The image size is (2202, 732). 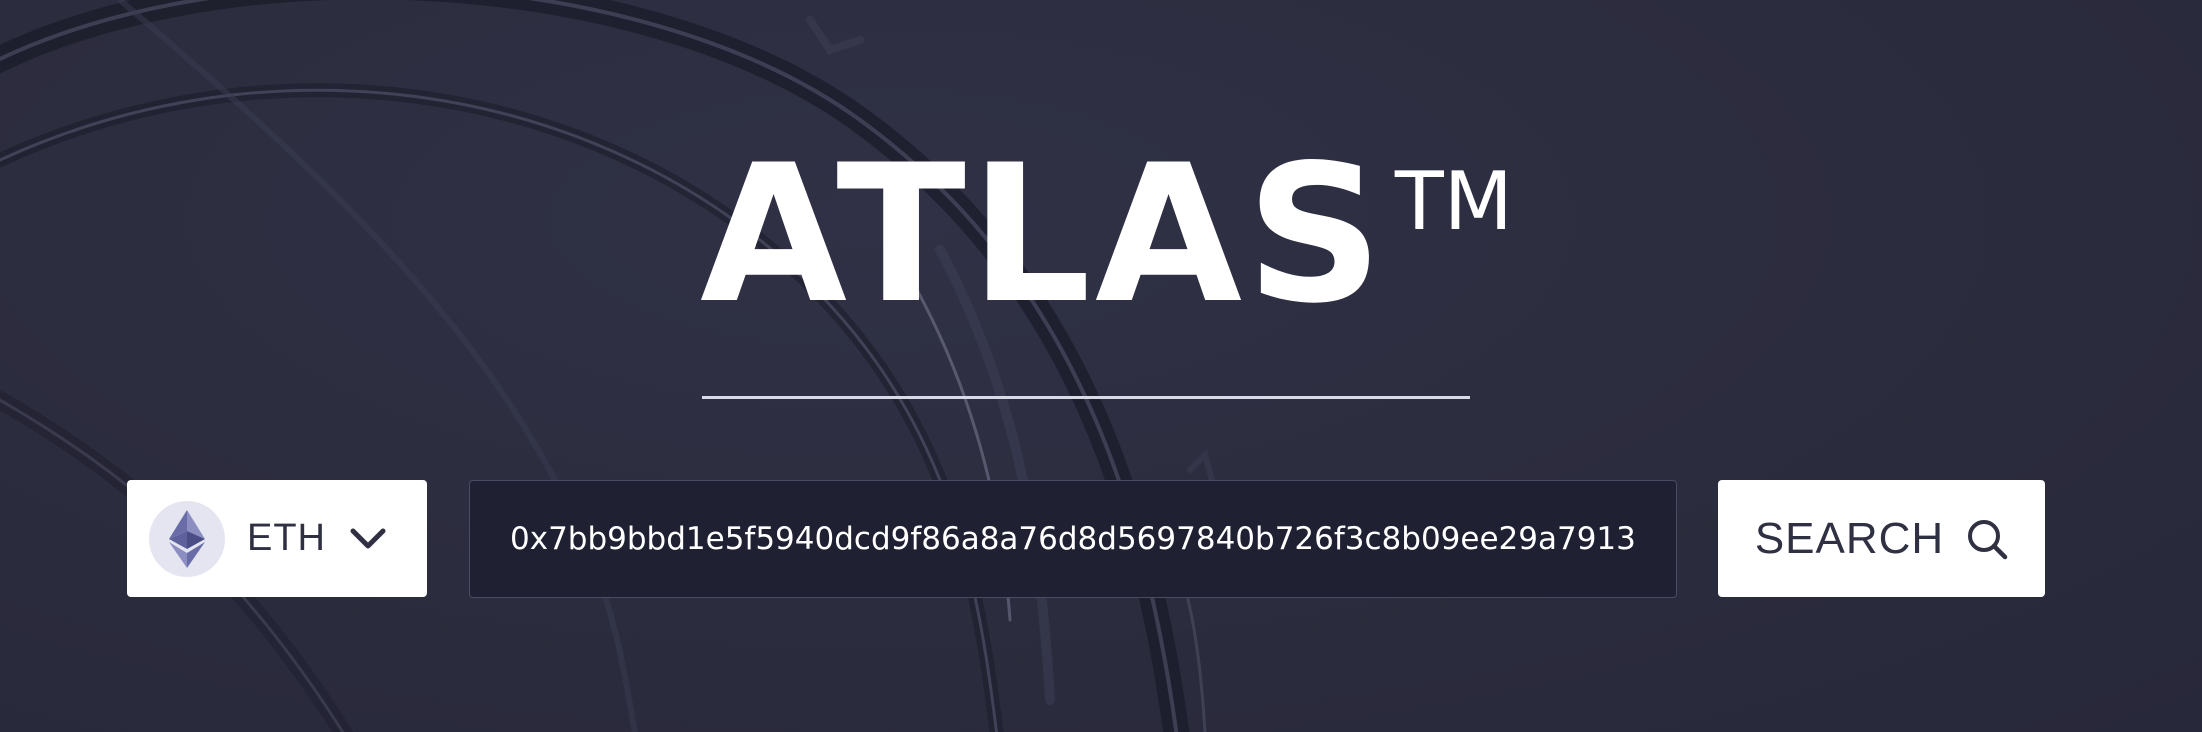 I want to click on selected-chain-label: ETH, so click(x=286, y=538).